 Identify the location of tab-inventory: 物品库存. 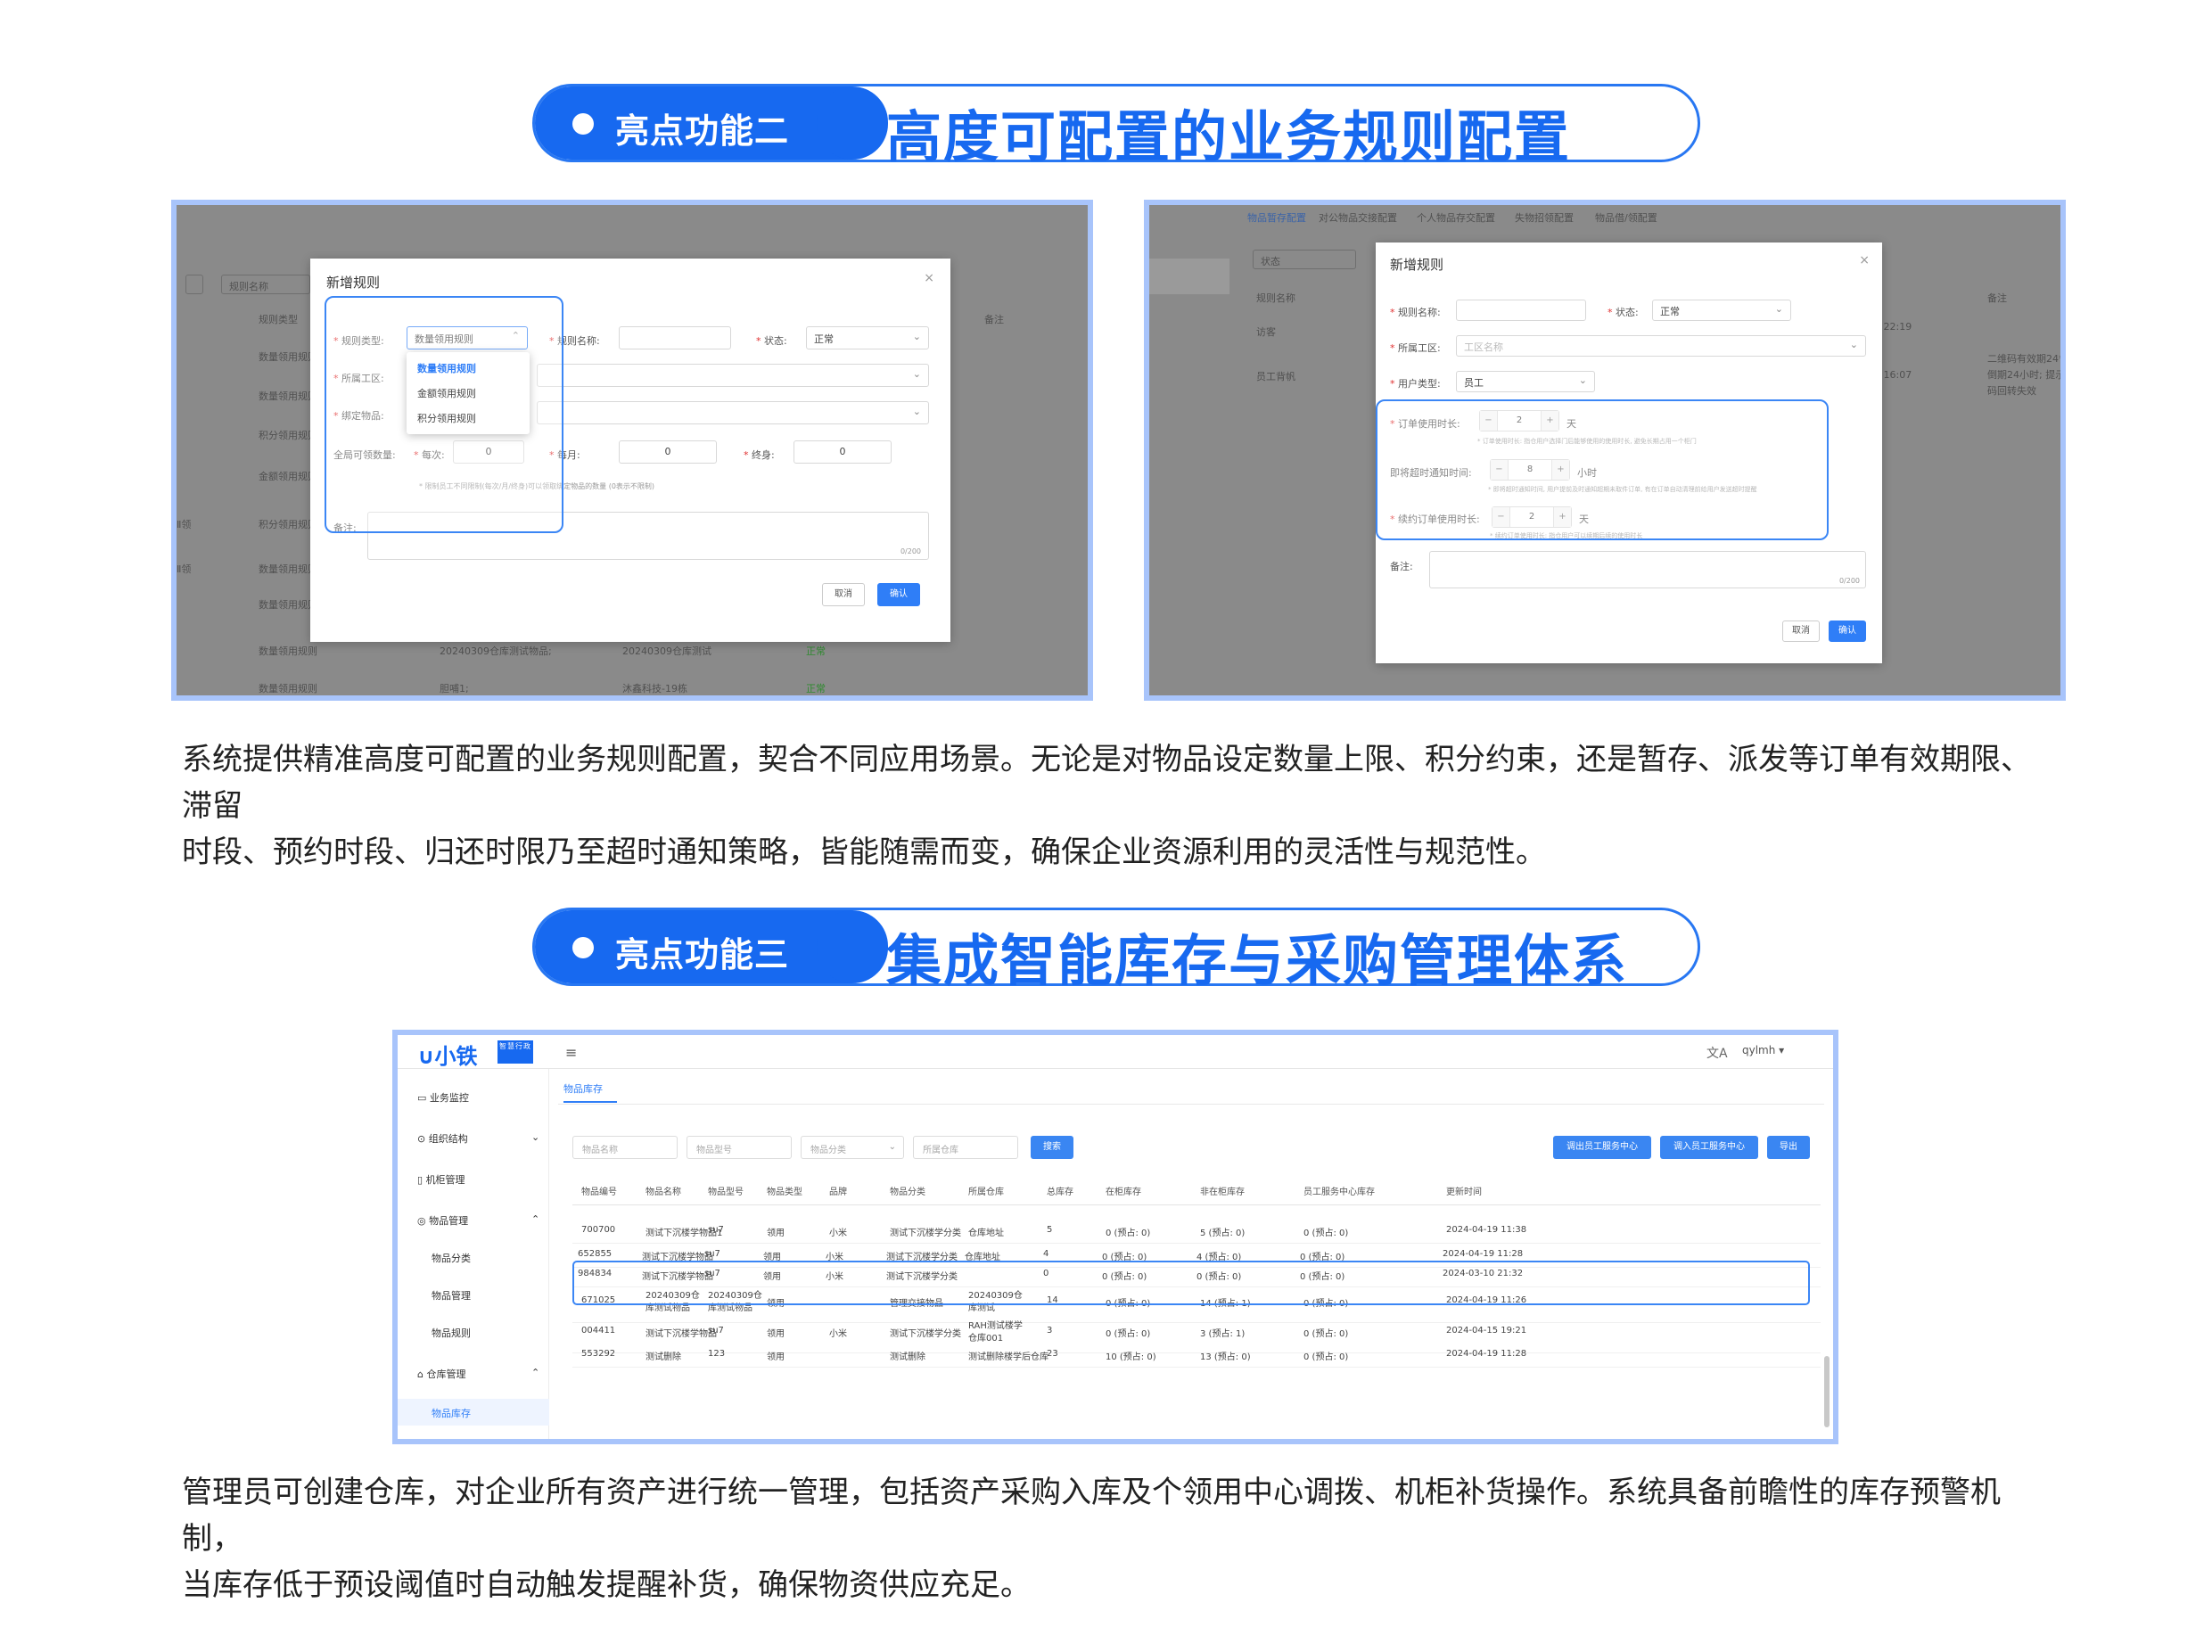
(583, 1088).